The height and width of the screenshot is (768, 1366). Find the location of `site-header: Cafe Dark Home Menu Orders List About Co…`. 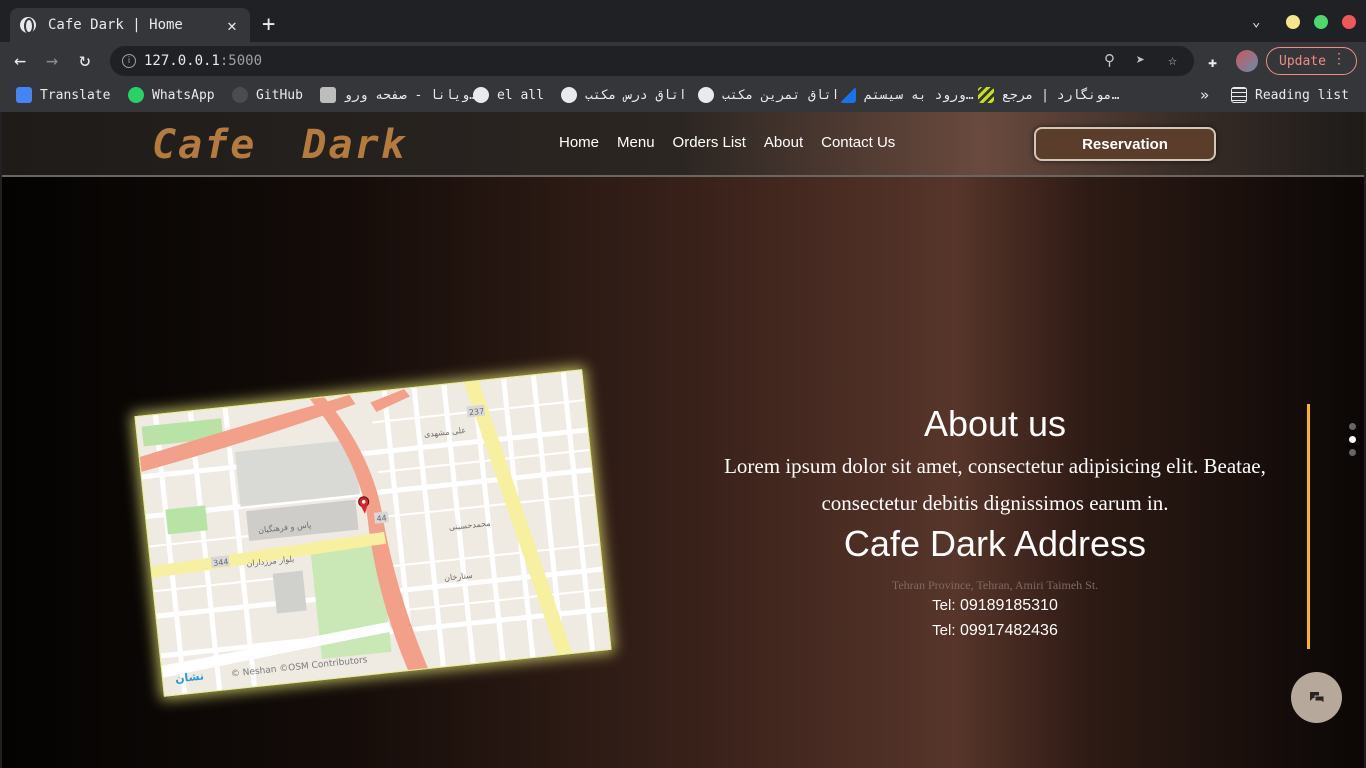

site-header: Cafe Dark Home Menu Orders List About Co… is located at coordinates (683, 144).